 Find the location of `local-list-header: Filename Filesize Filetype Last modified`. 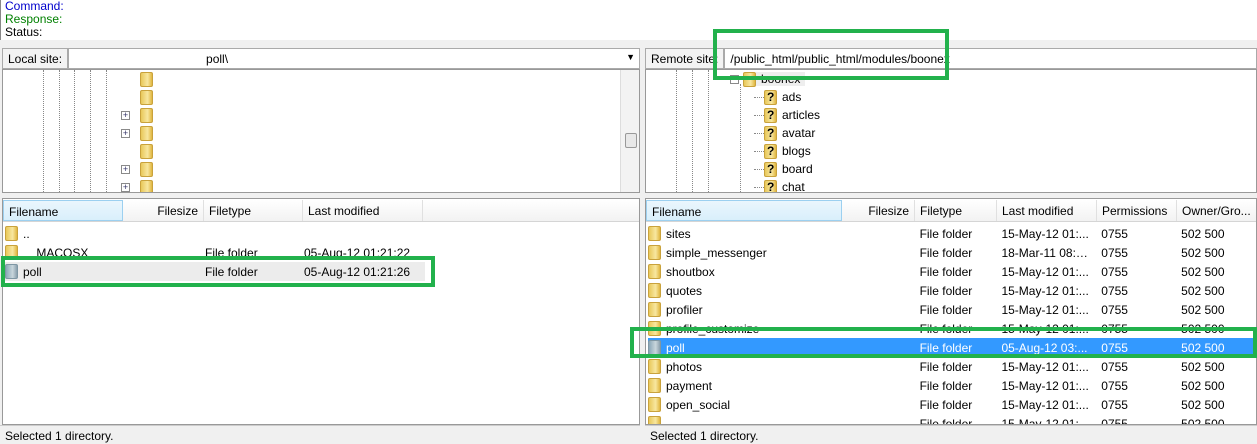

local-list-header: Filename Filesize Filetype Last modified is located at coordinates (321, 211).